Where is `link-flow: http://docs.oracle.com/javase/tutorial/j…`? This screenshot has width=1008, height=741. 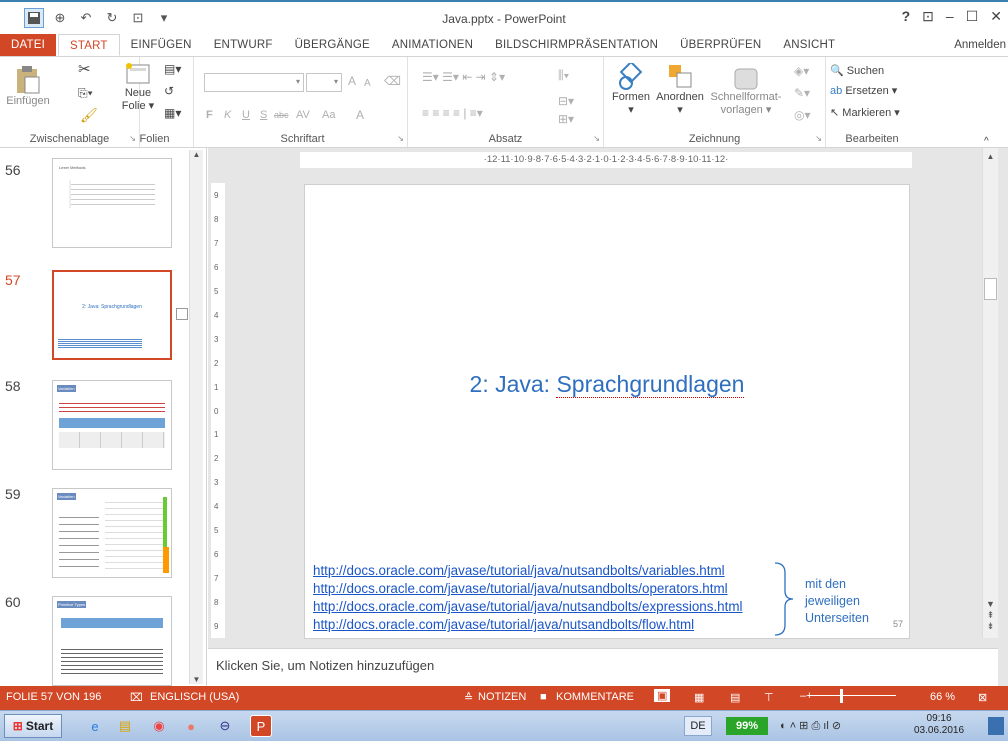 link-flow: http://docs.oracle.com/javase/tutorial/j… is located at coordinates (503, 624).